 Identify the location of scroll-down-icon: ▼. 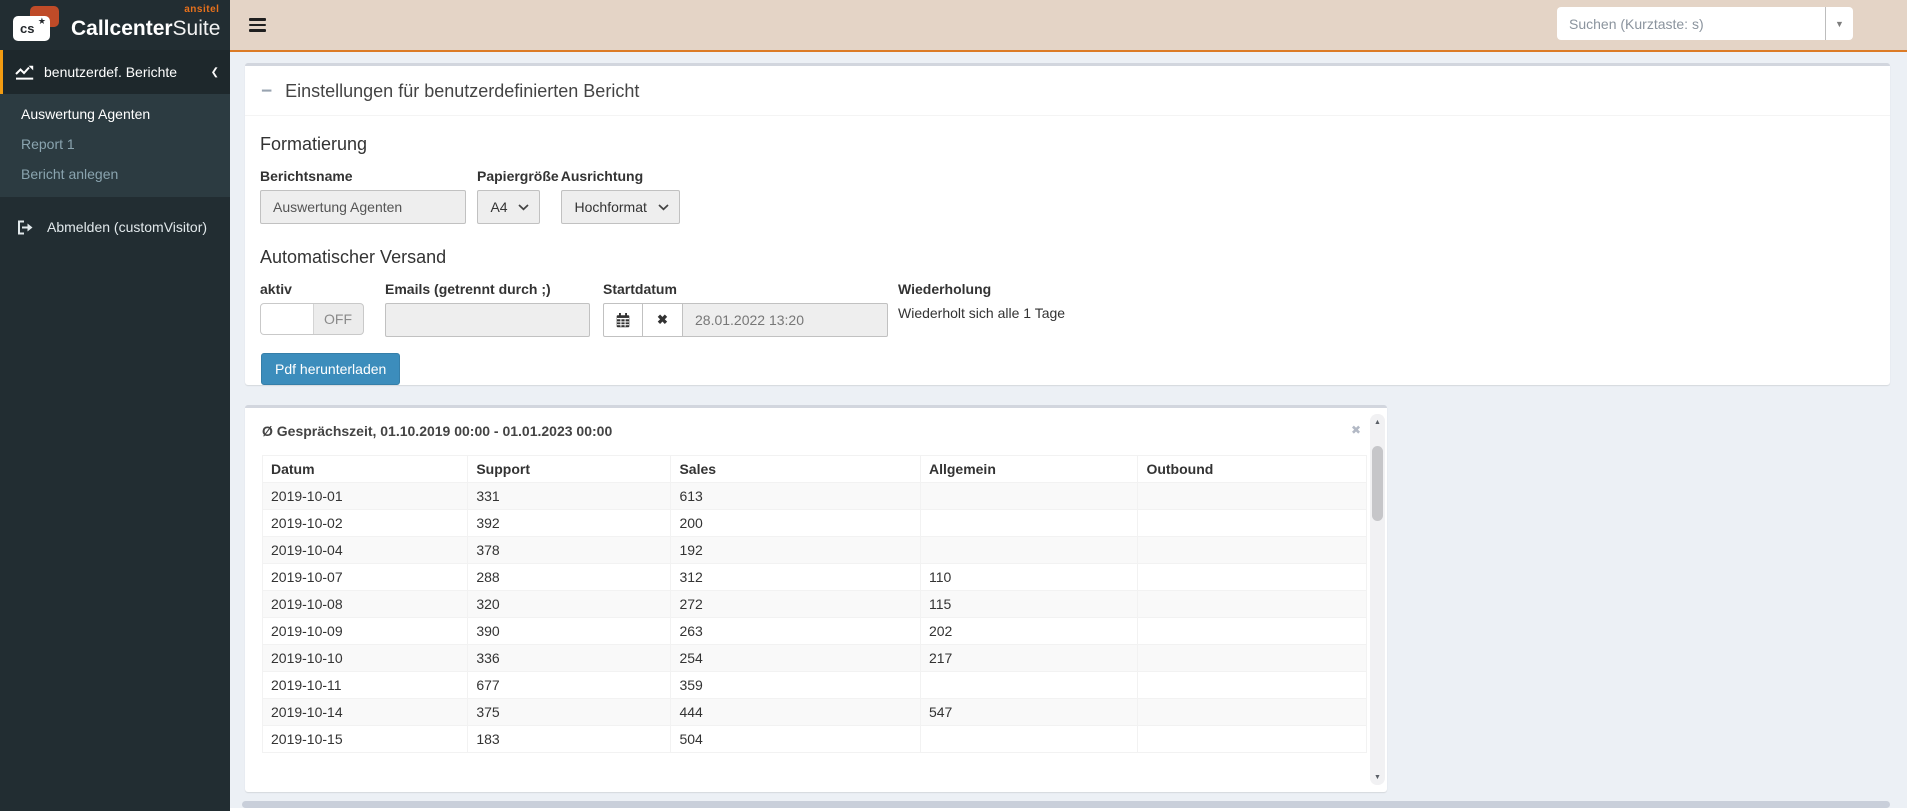
(1377, 777).